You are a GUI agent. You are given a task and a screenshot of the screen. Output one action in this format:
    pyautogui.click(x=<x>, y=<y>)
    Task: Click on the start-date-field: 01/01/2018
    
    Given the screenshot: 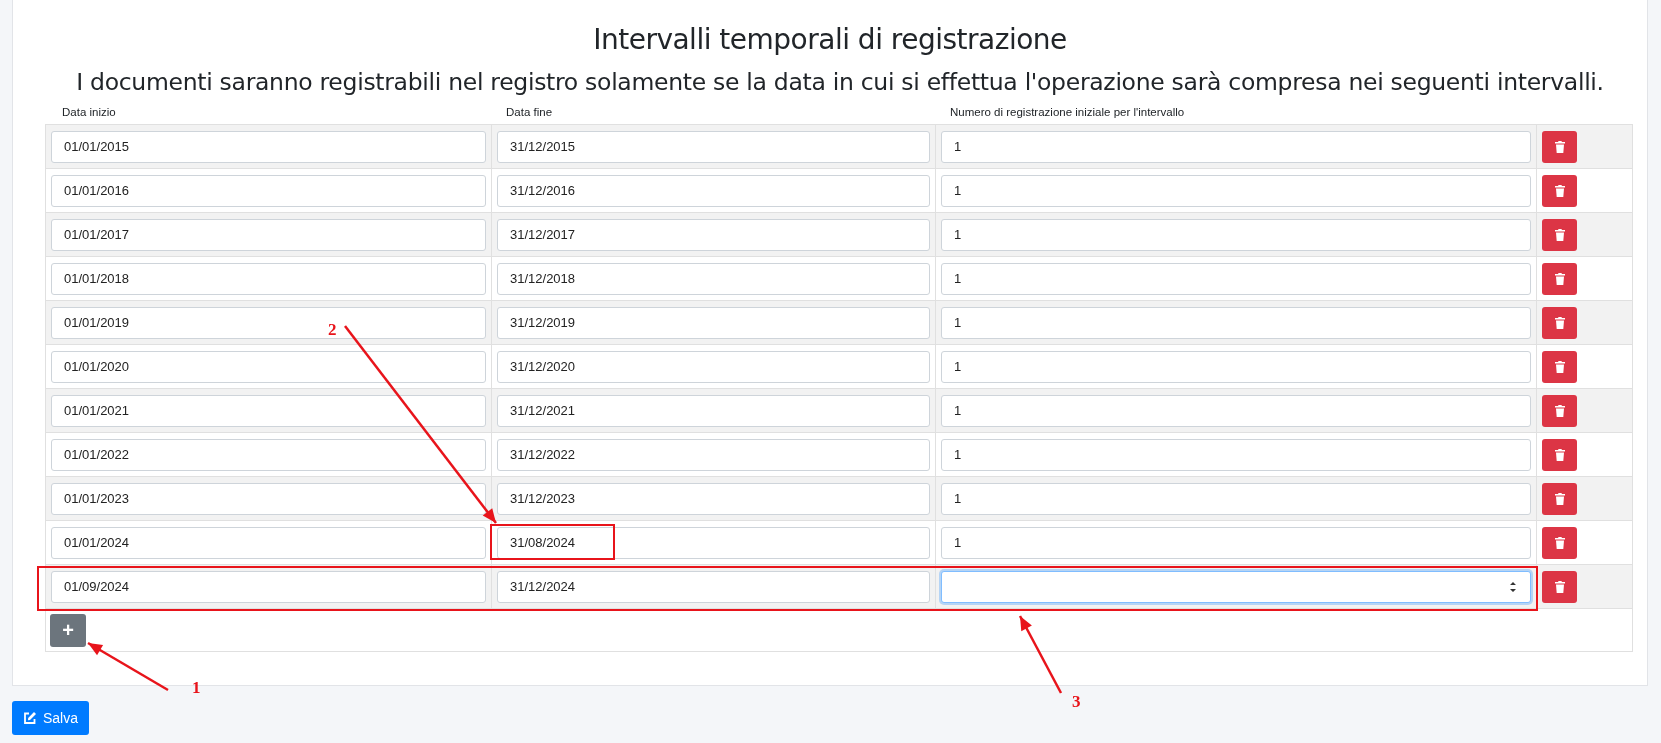 What is the action you would take?
    pyautogui.click(x=268, y=278)
    